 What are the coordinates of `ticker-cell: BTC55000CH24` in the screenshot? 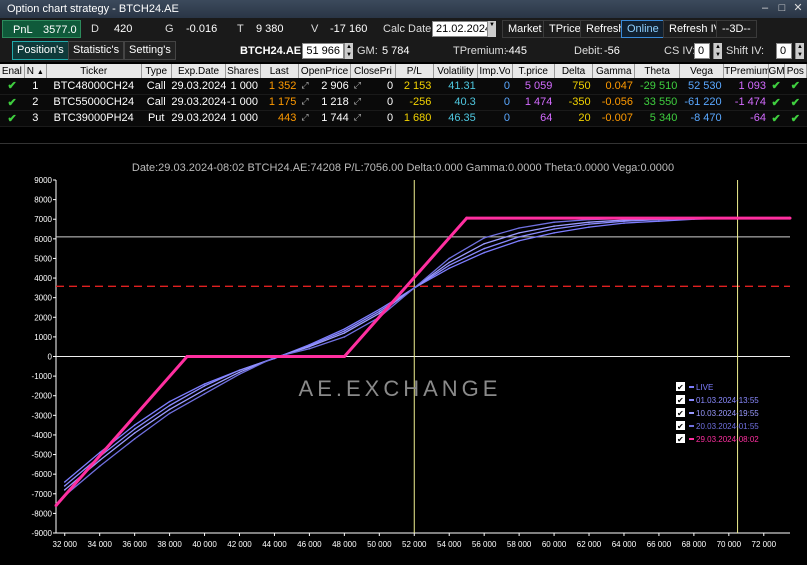 It's located at (94, 102).